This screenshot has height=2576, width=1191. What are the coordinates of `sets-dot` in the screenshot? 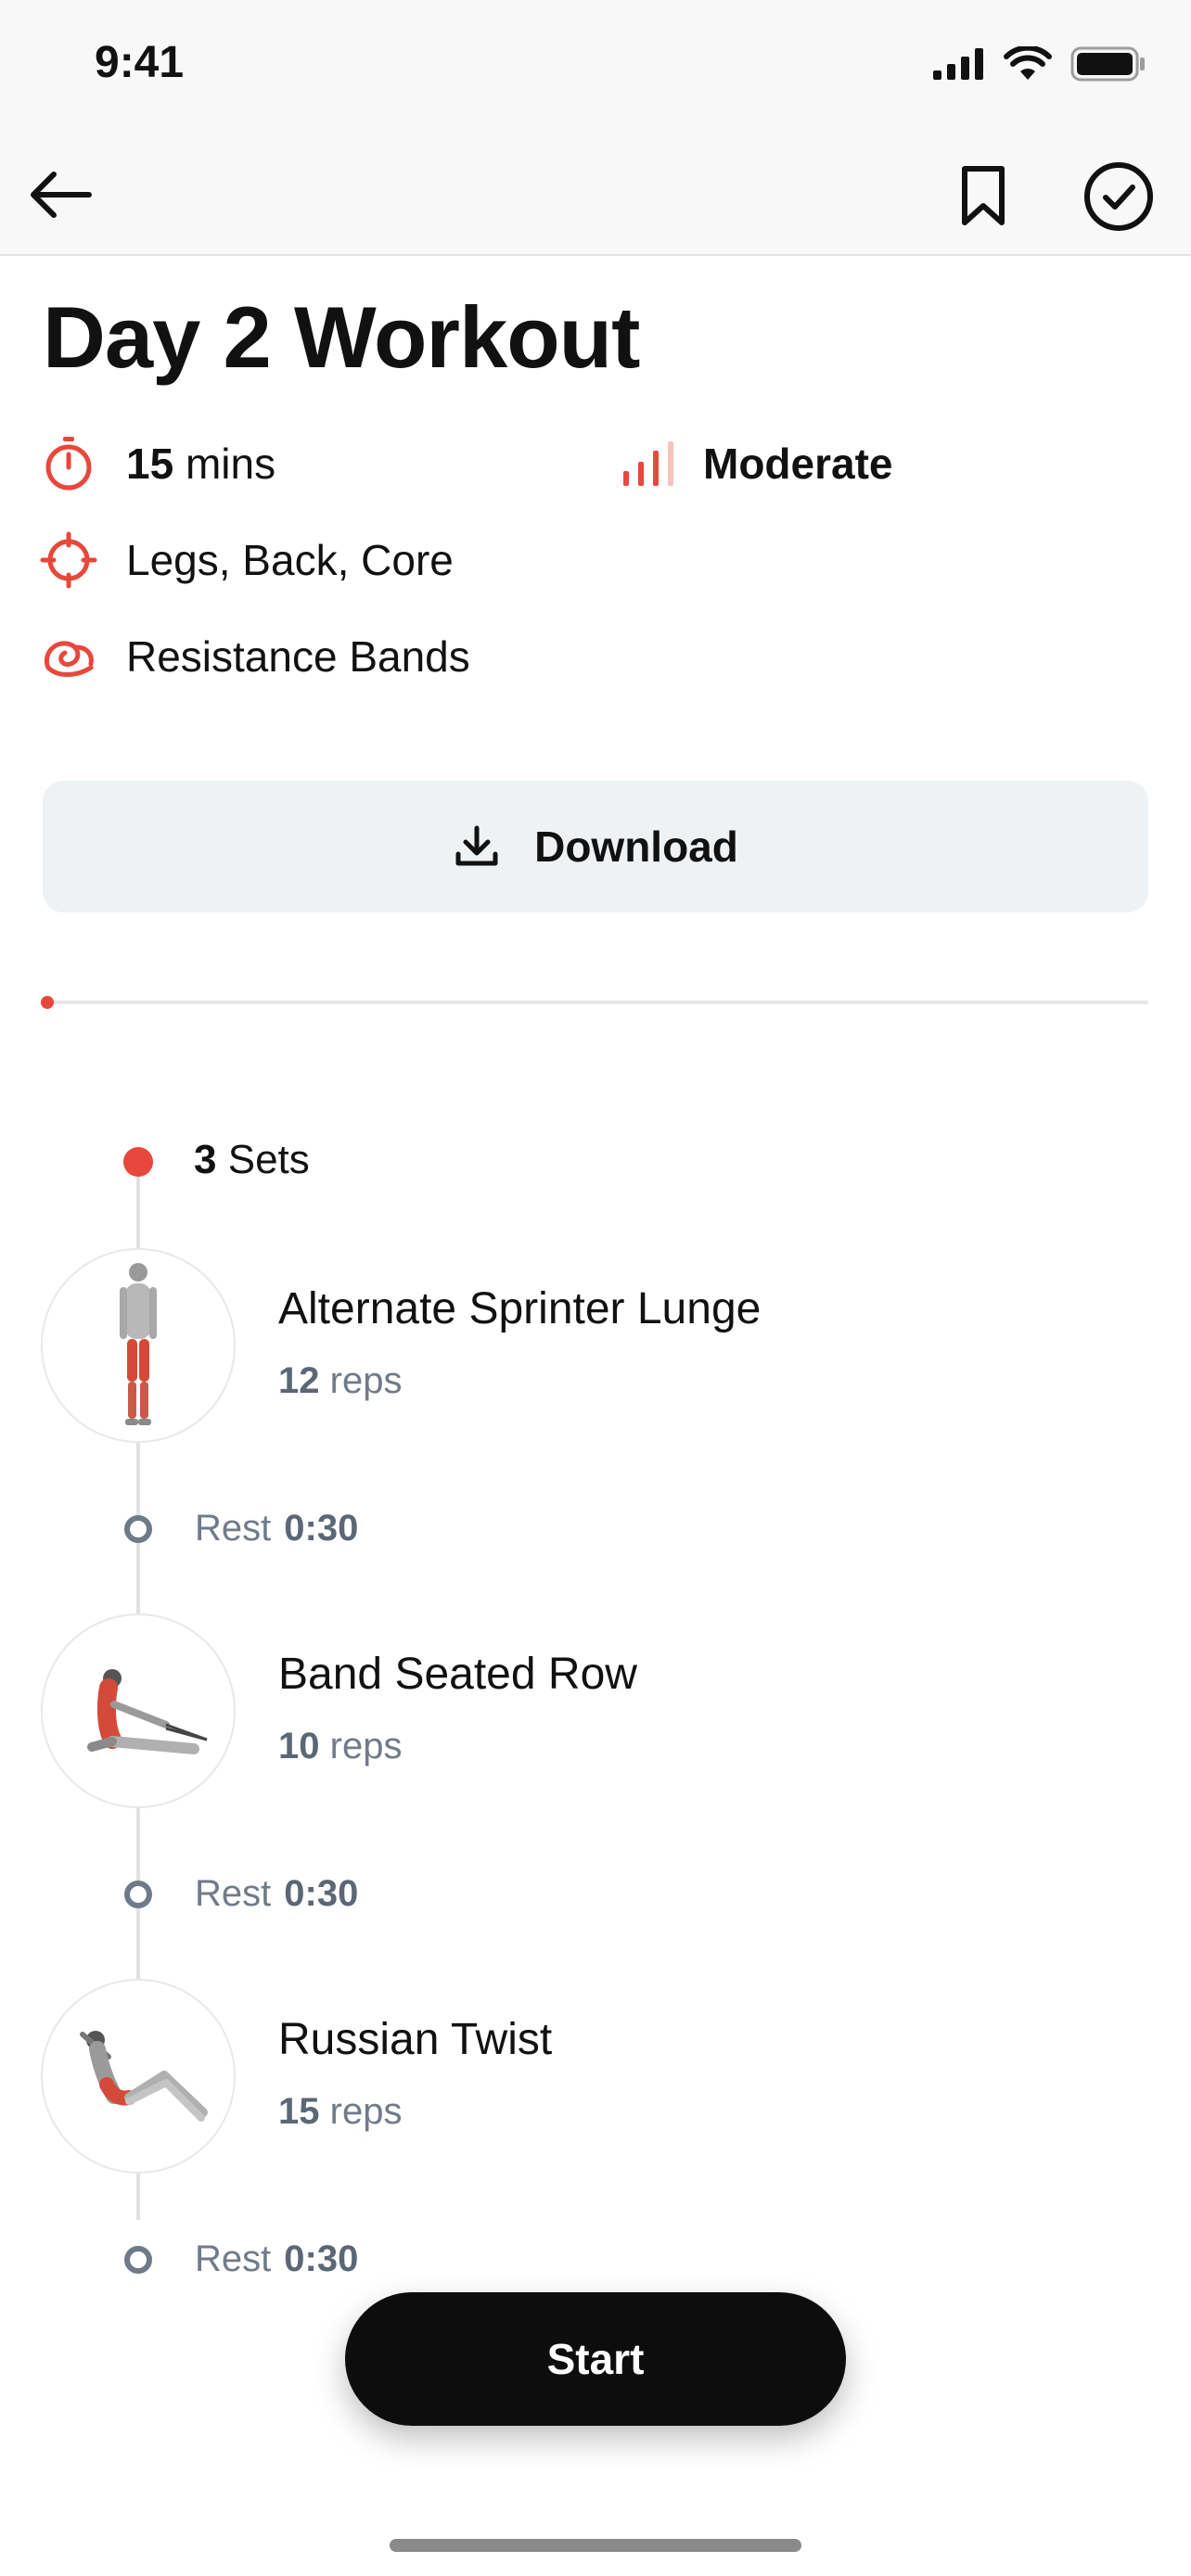 It's located at (138, 1162).